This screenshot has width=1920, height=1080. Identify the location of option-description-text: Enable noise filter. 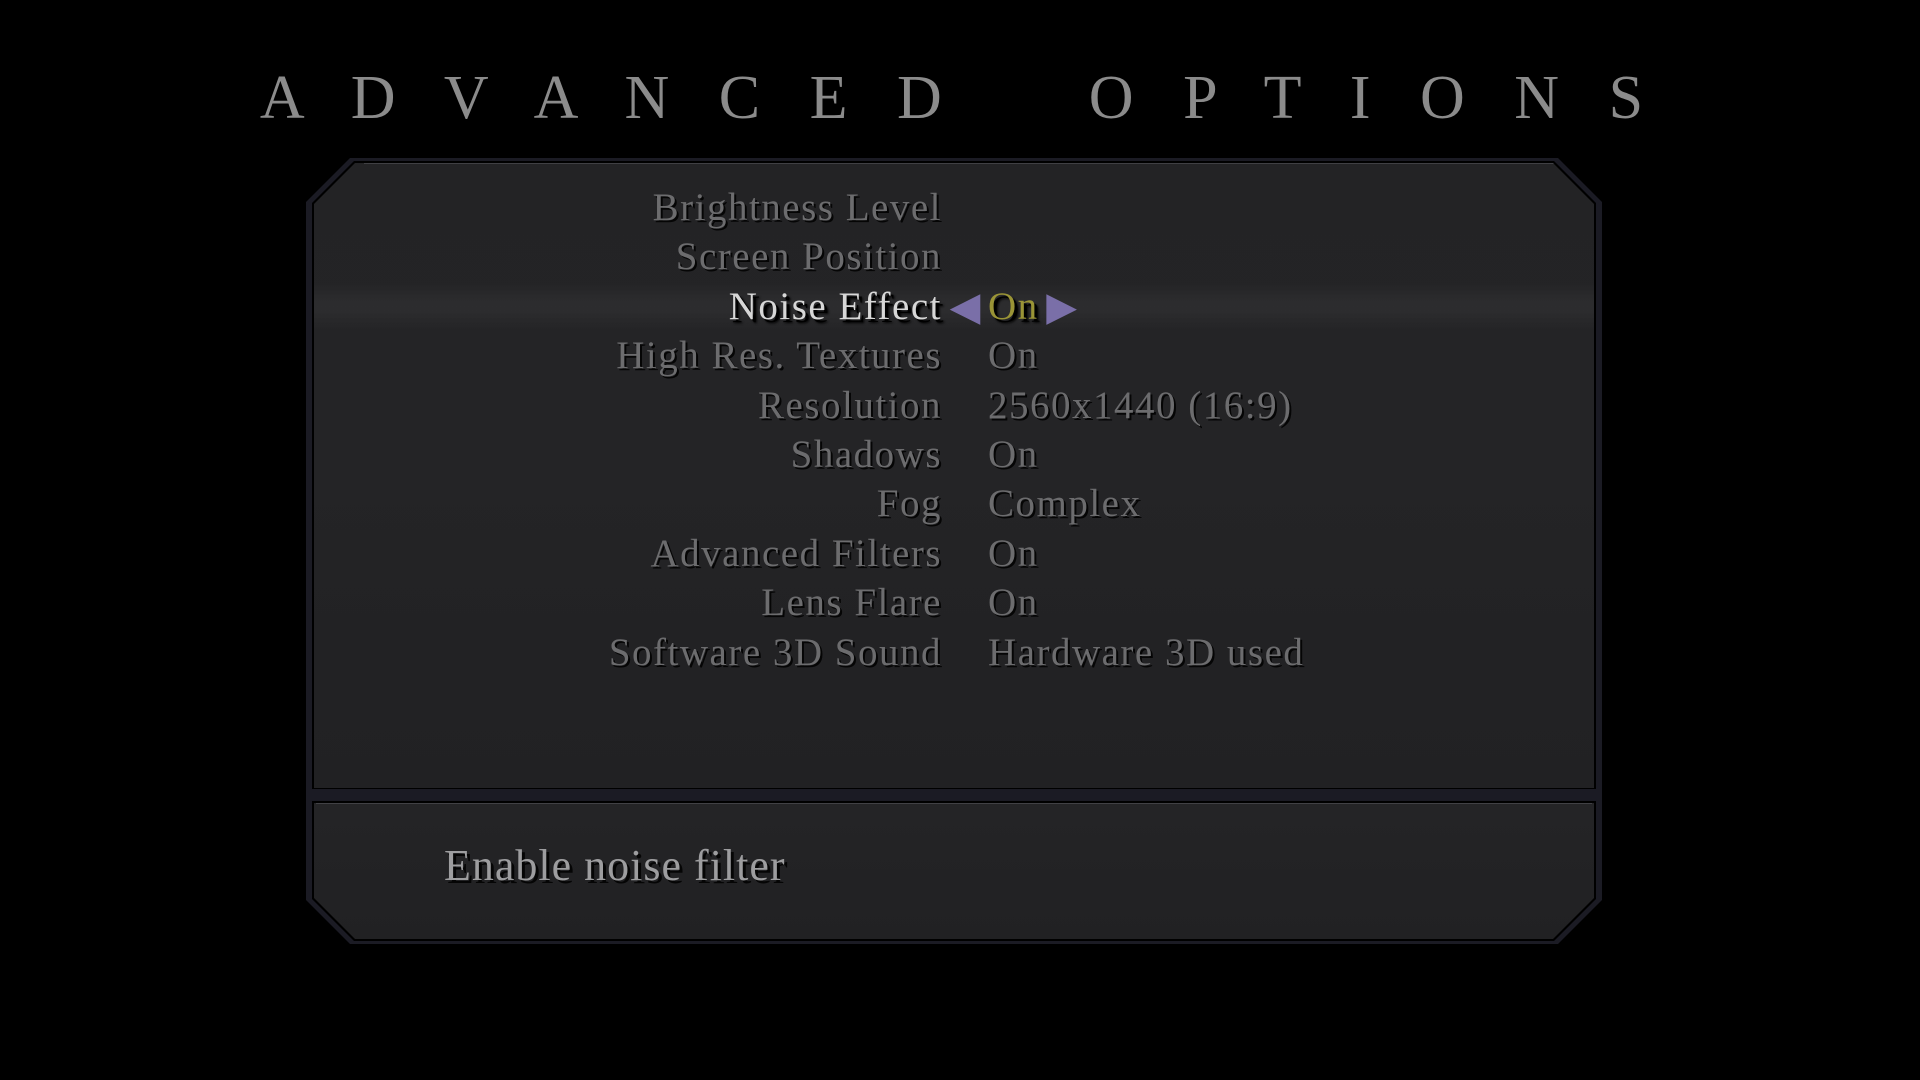
(615, 865).